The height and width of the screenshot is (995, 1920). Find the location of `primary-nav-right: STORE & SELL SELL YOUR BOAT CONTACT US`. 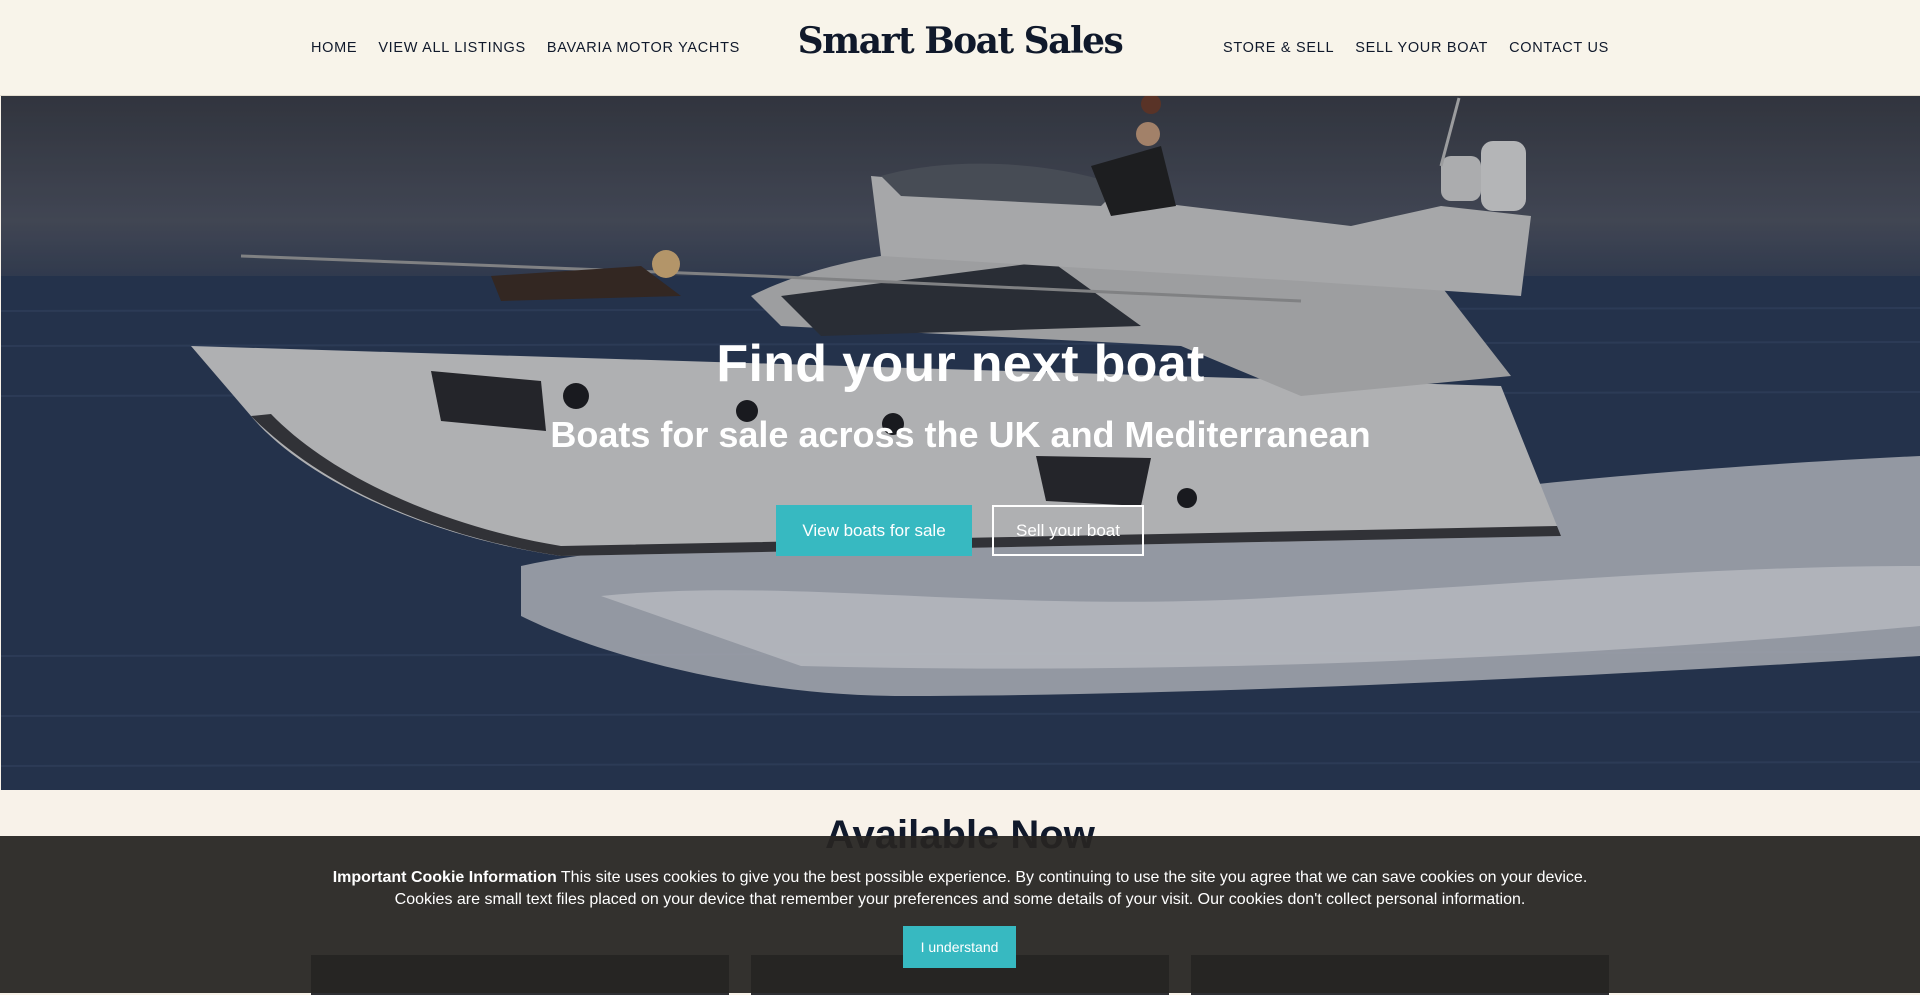

primary-nav-right: STORE & SELL SELL YOUR BOAT CONTACT US is located at coordinates (1416, 48).